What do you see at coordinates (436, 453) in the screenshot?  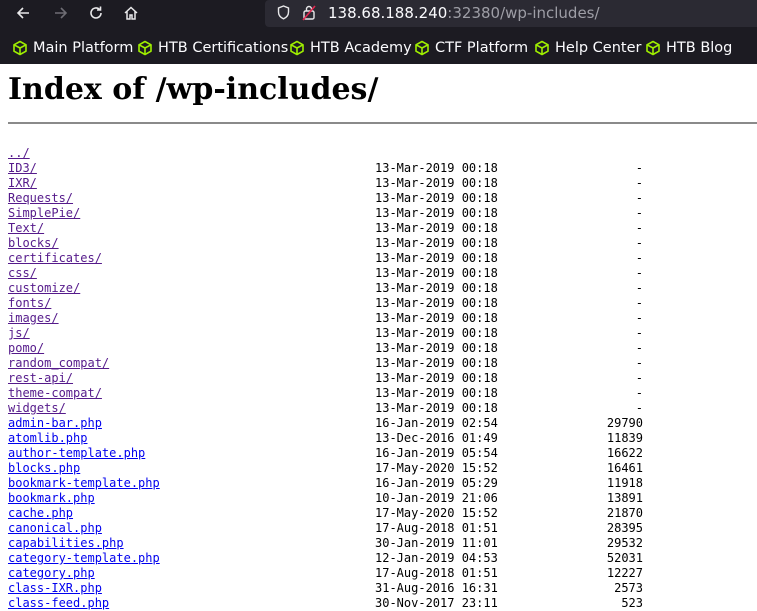 I see `modified-date: 16-Jan-2019 05:54` at bounding box center [436, 453].